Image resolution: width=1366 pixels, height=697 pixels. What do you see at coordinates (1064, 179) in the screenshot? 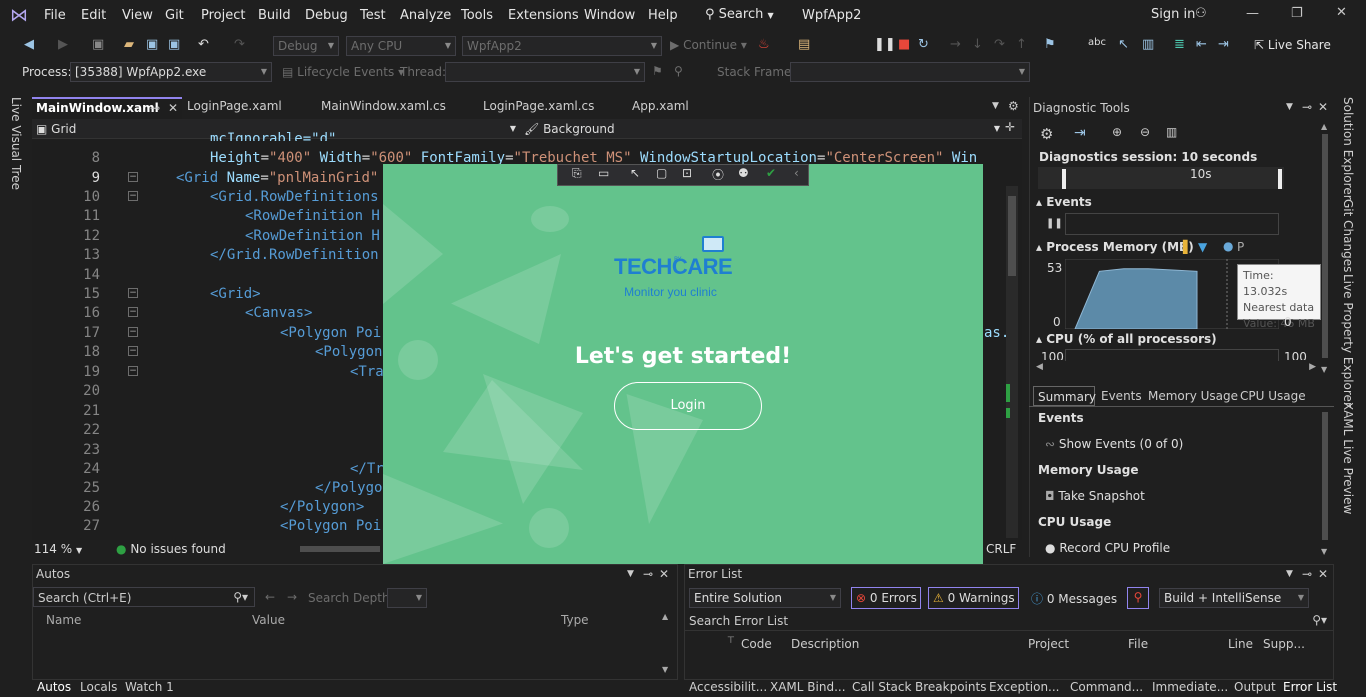
I see `range-start-handle` at bounding box center [1064, 179].